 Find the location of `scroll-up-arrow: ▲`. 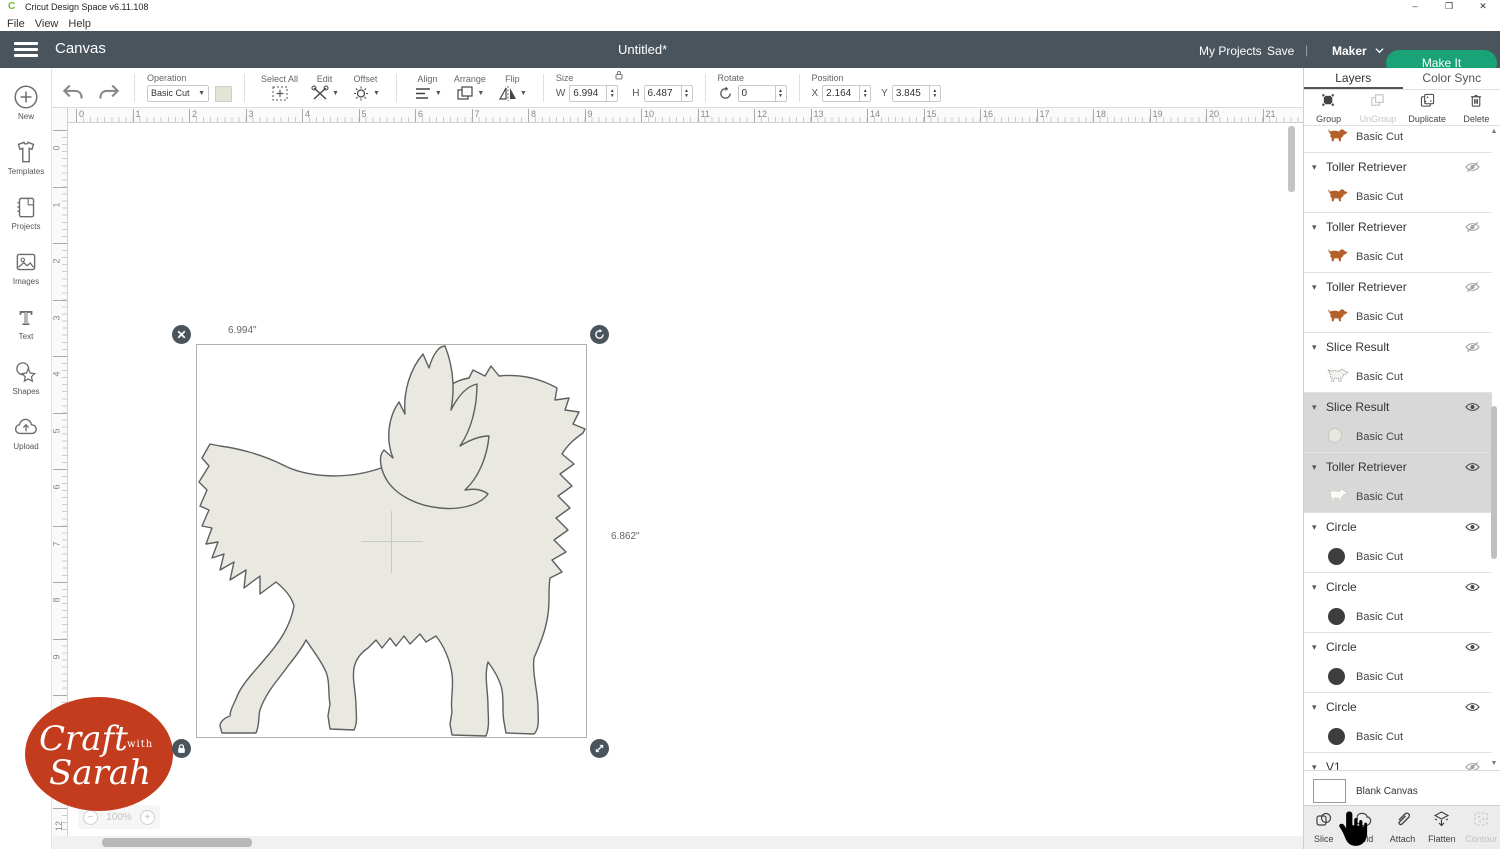

scroll-up-arrow: ▲ is located at coordinates (1494, 131).